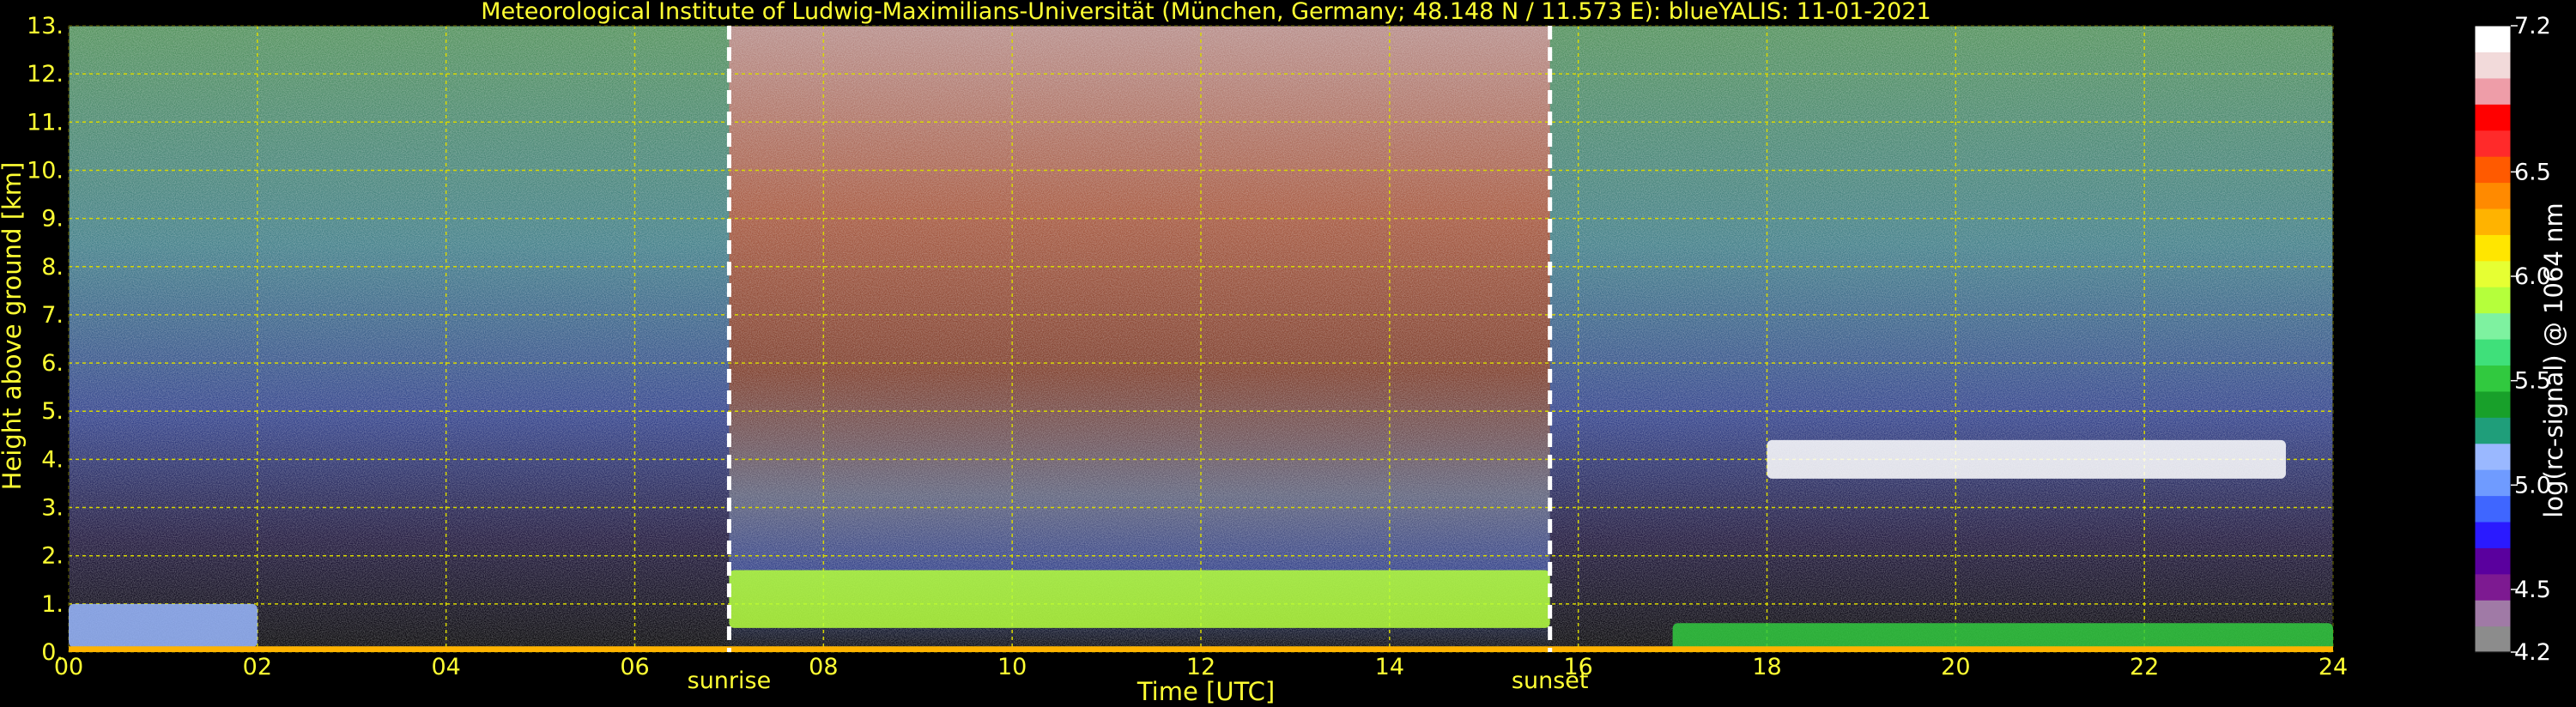 This screenshot has height=707, width=2576. I want to click on x-tick-label: 06, so click(634, 667).